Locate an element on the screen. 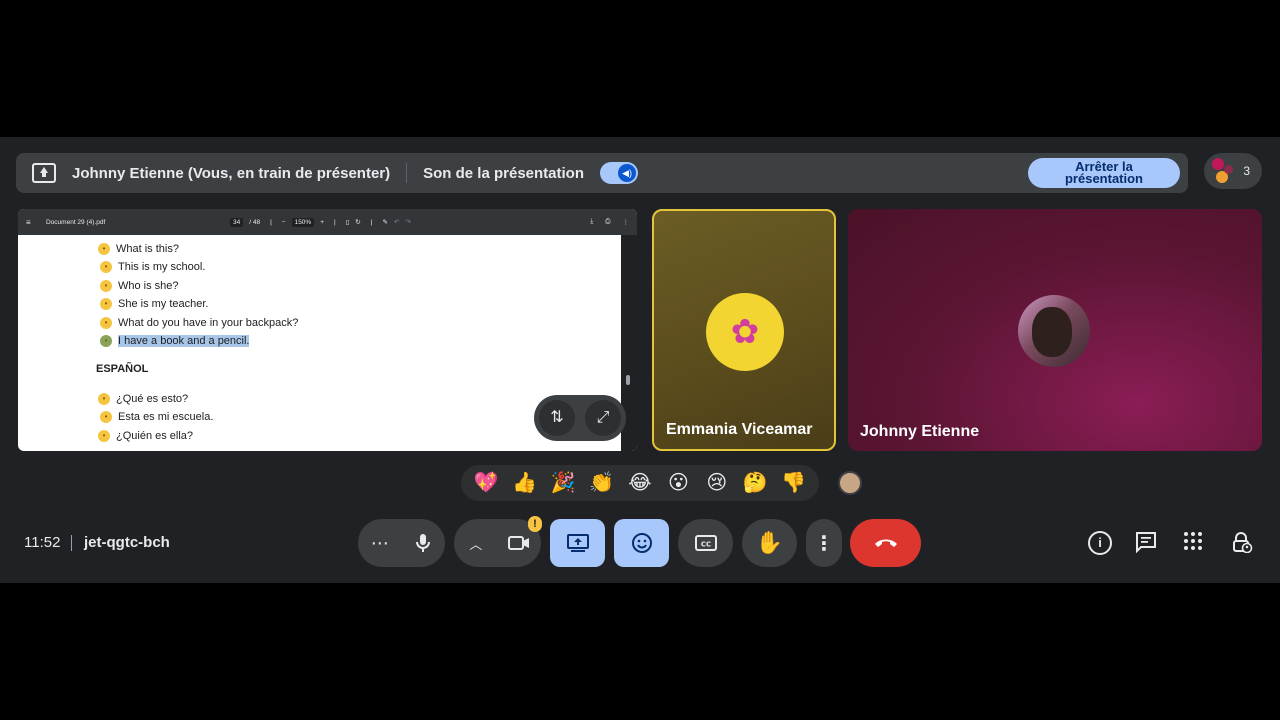 The height and width of the screenshot is (720, 1280). pdf-line: • This is my school. is located at coordinates (152, 267).